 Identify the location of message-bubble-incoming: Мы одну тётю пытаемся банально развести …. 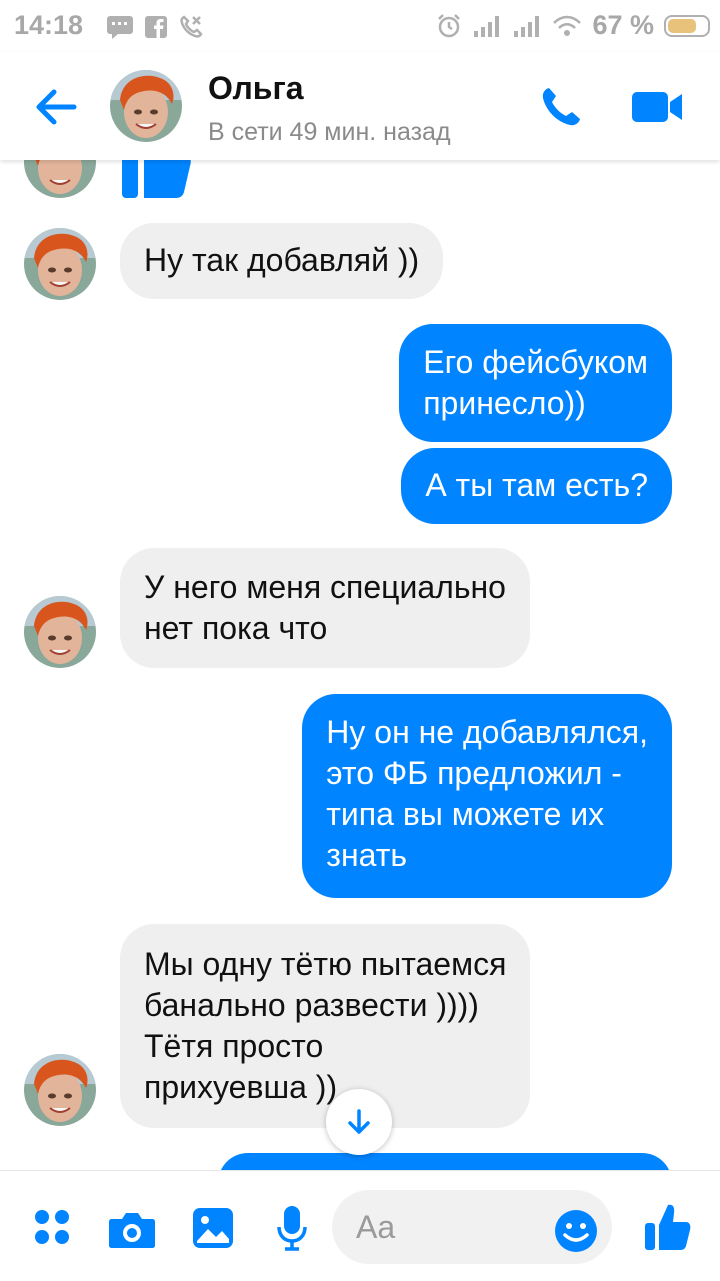
(325, 1026).